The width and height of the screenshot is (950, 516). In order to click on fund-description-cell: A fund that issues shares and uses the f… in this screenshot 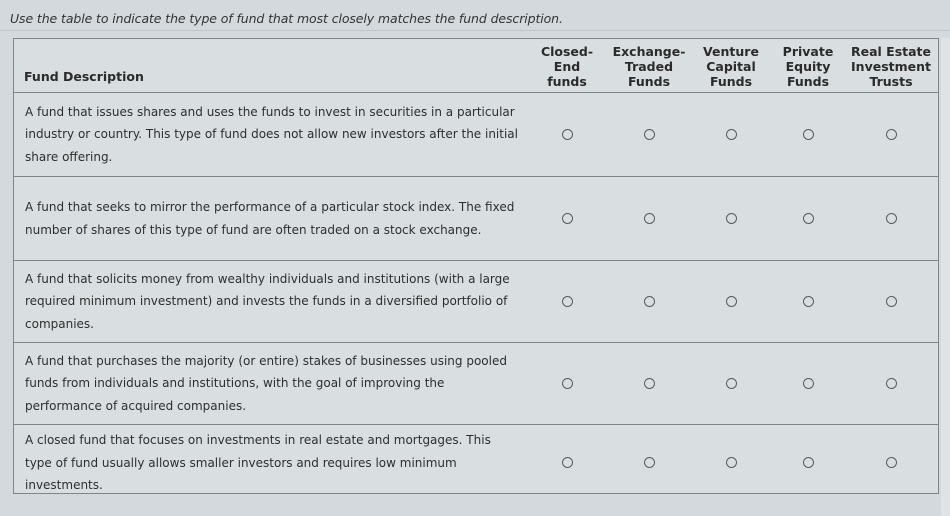, I will do `click(270, 134)`.